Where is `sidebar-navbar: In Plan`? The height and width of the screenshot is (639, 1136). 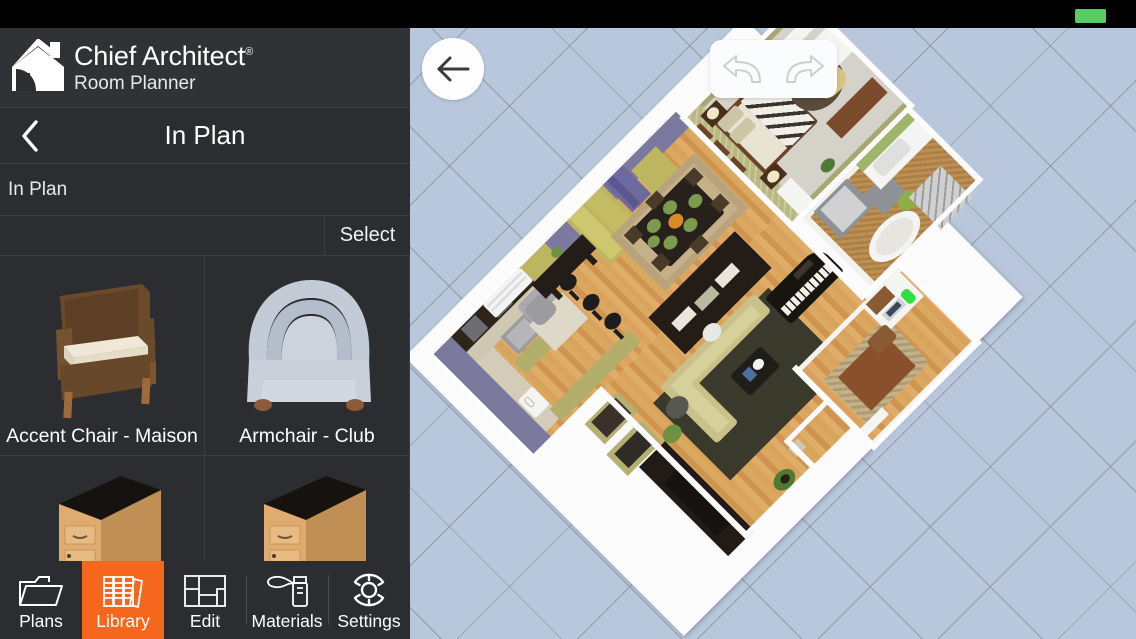
sidebar-navbar: In Plan is located at coordinates (205, 136).